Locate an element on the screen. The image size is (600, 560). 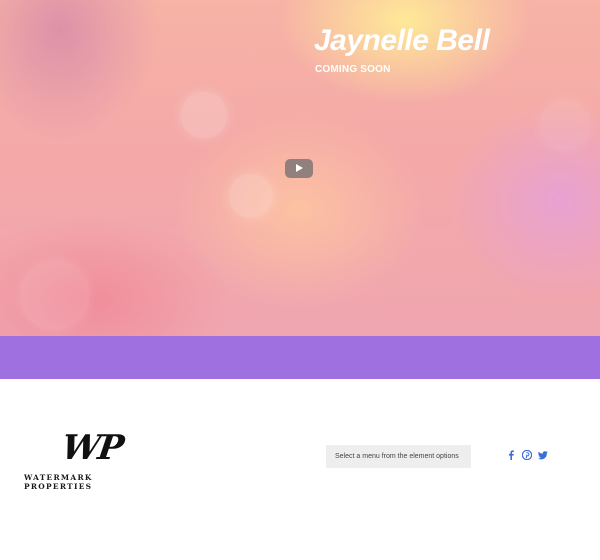
facebook-icon is located at coordinates (511, 455).